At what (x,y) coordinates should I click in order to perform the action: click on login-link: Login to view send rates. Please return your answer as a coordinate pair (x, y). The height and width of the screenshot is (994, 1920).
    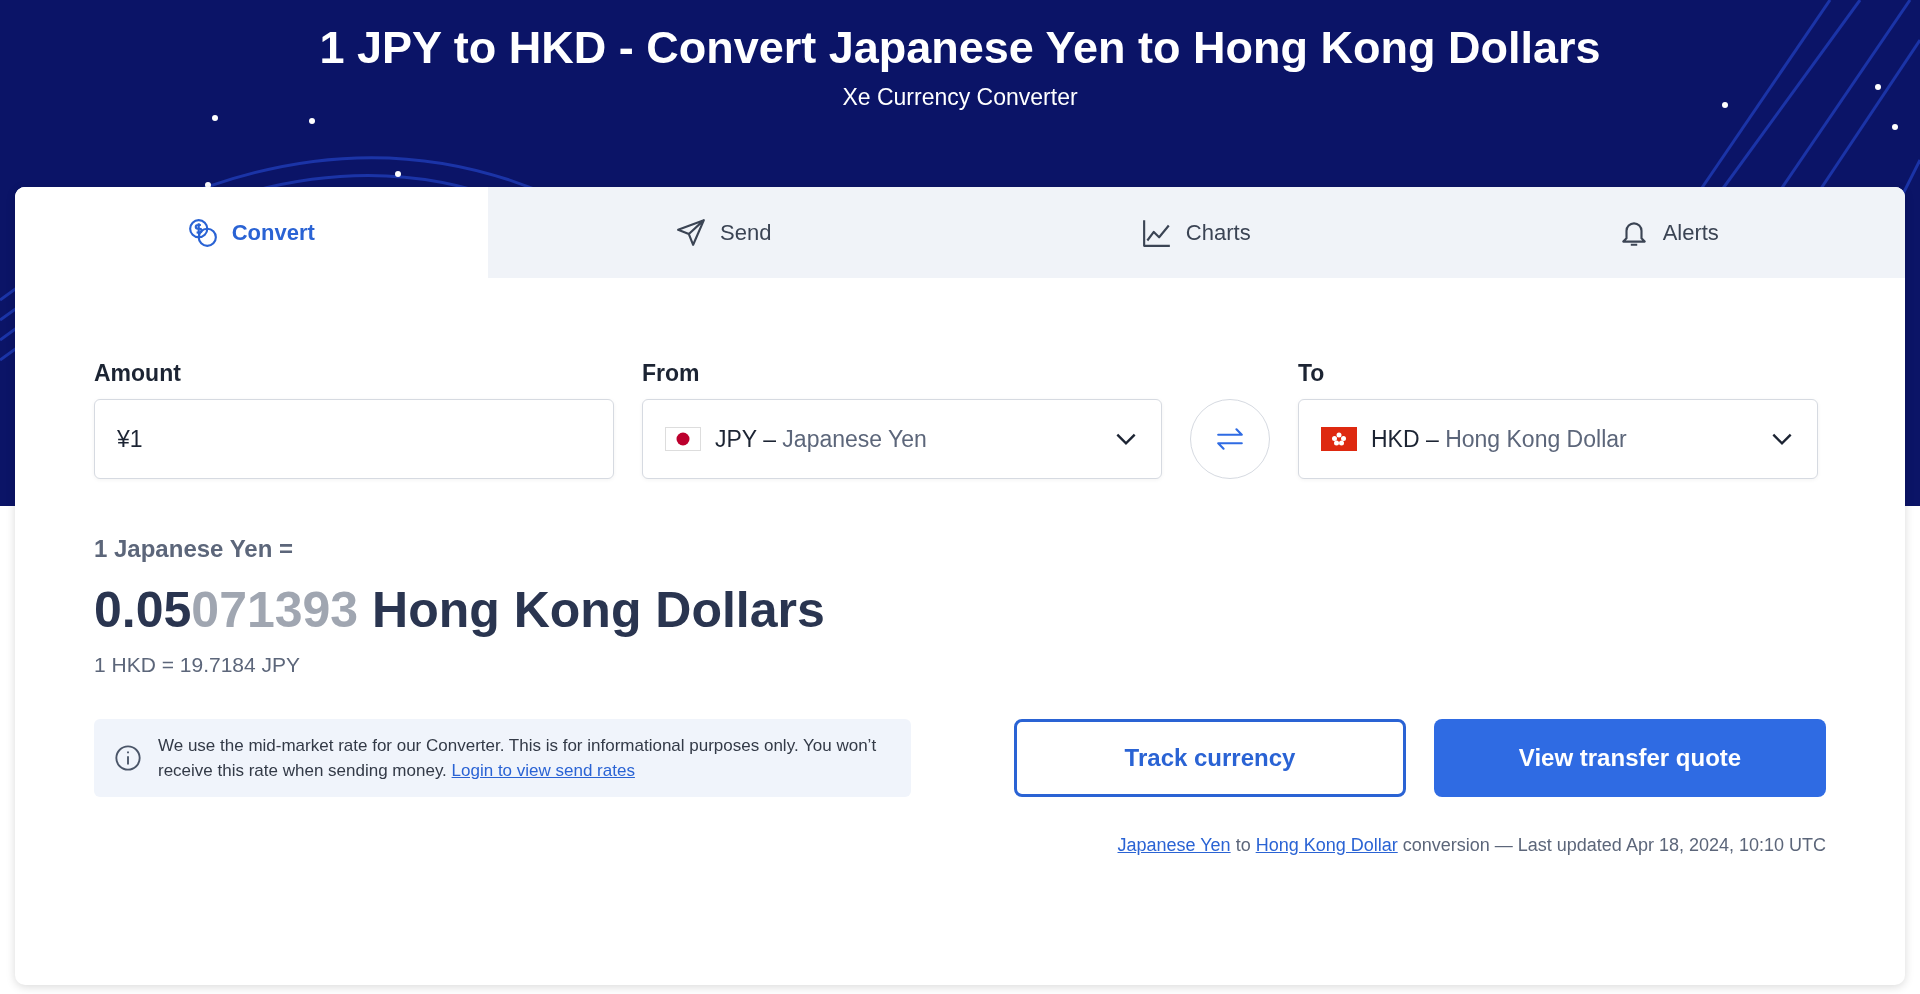
    Looking at the image, I should click on (543, 770).